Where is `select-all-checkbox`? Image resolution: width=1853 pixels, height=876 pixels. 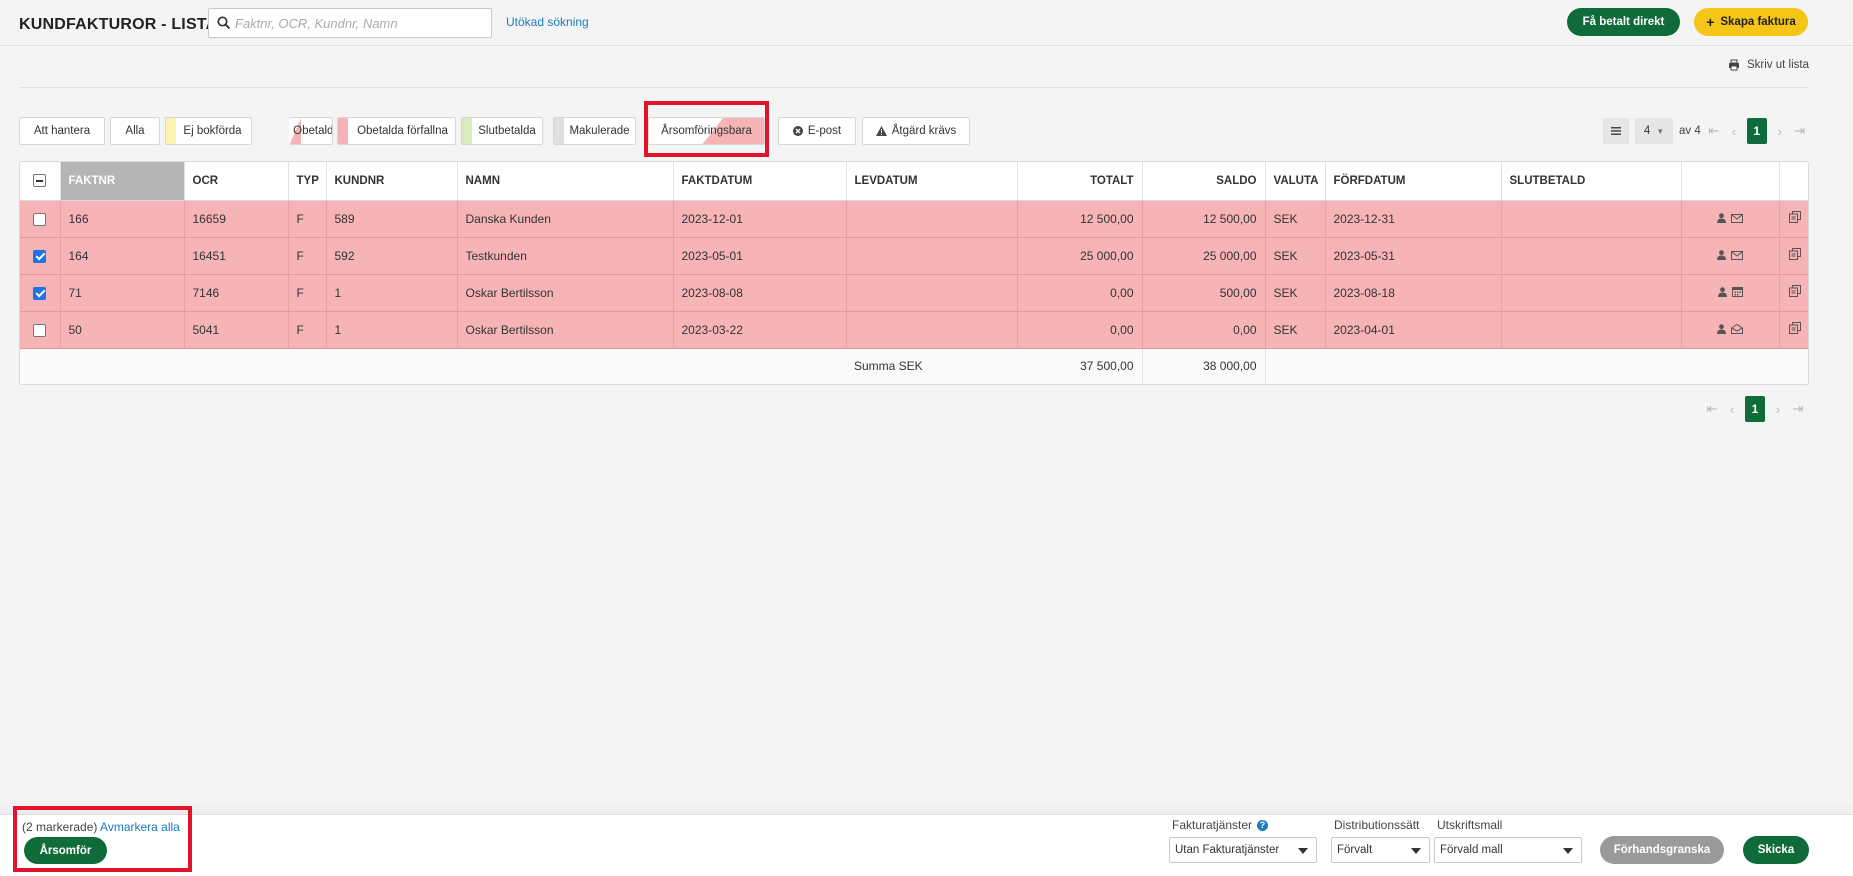 select-all-checkbox is located at coordinates (40, 181).